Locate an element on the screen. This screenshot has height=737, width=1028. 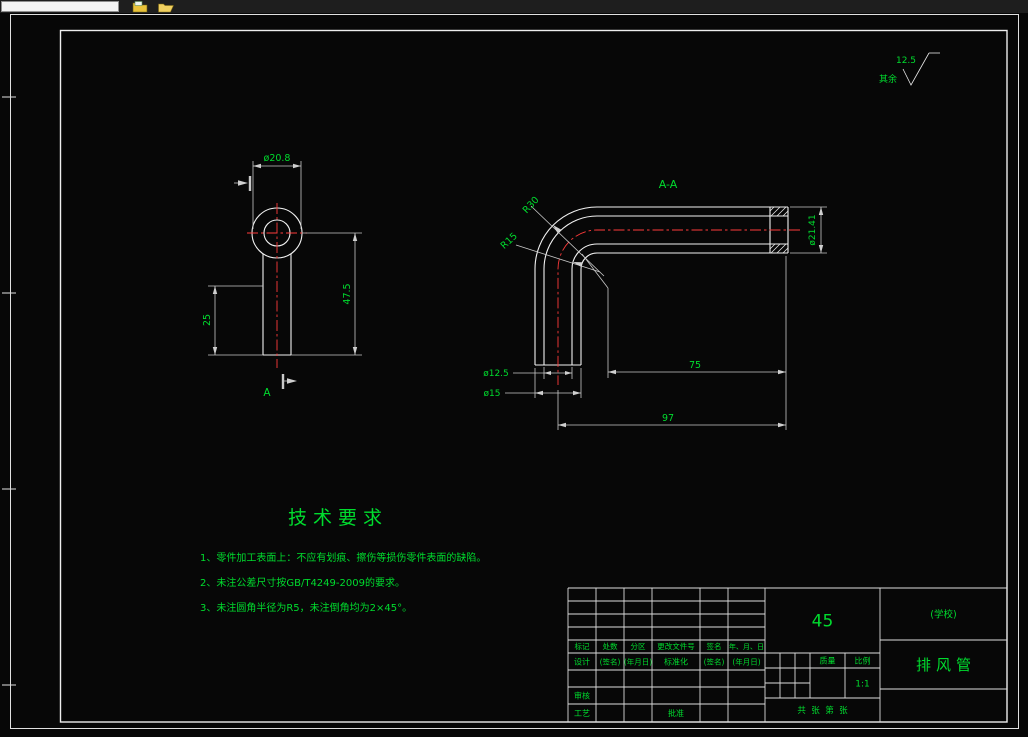
tb-design: 设计 is located at coordinates (582, 662).